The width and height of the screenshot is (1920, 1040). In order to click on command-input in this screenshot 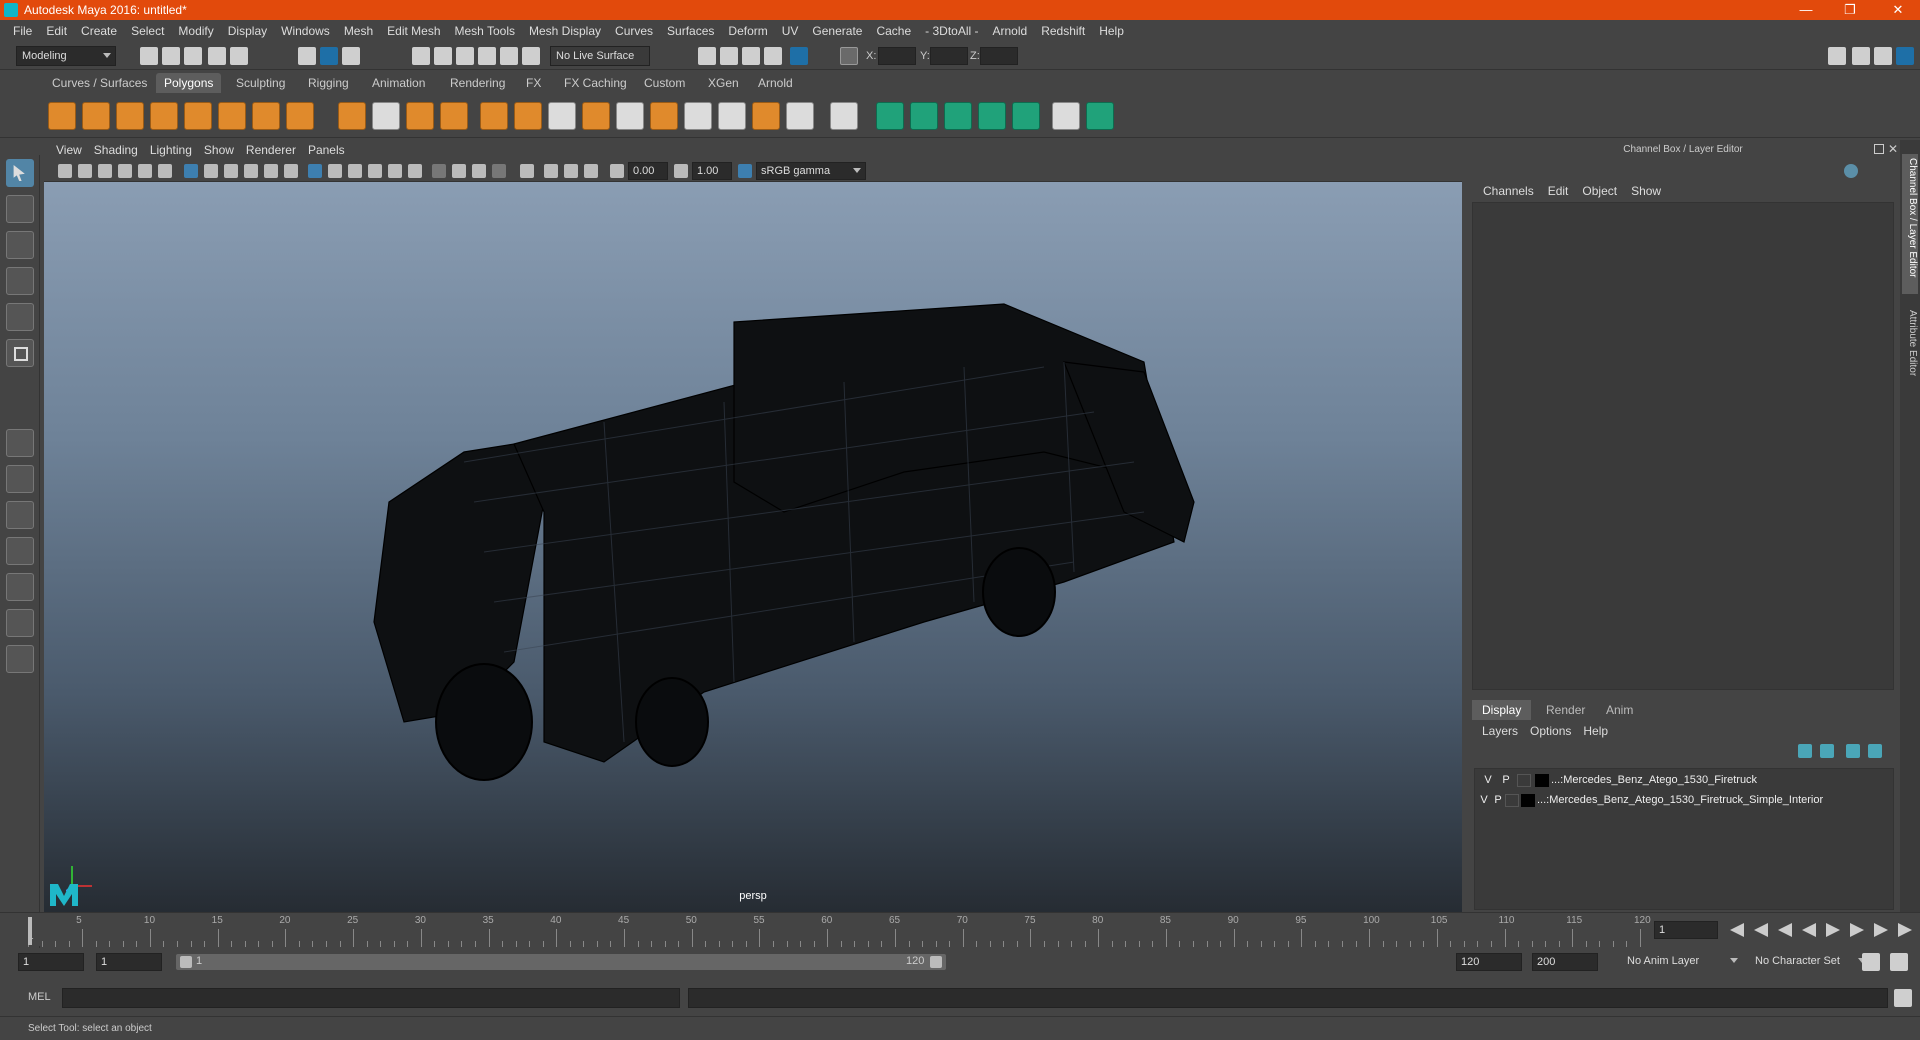, I will do `click(371, 998)`.